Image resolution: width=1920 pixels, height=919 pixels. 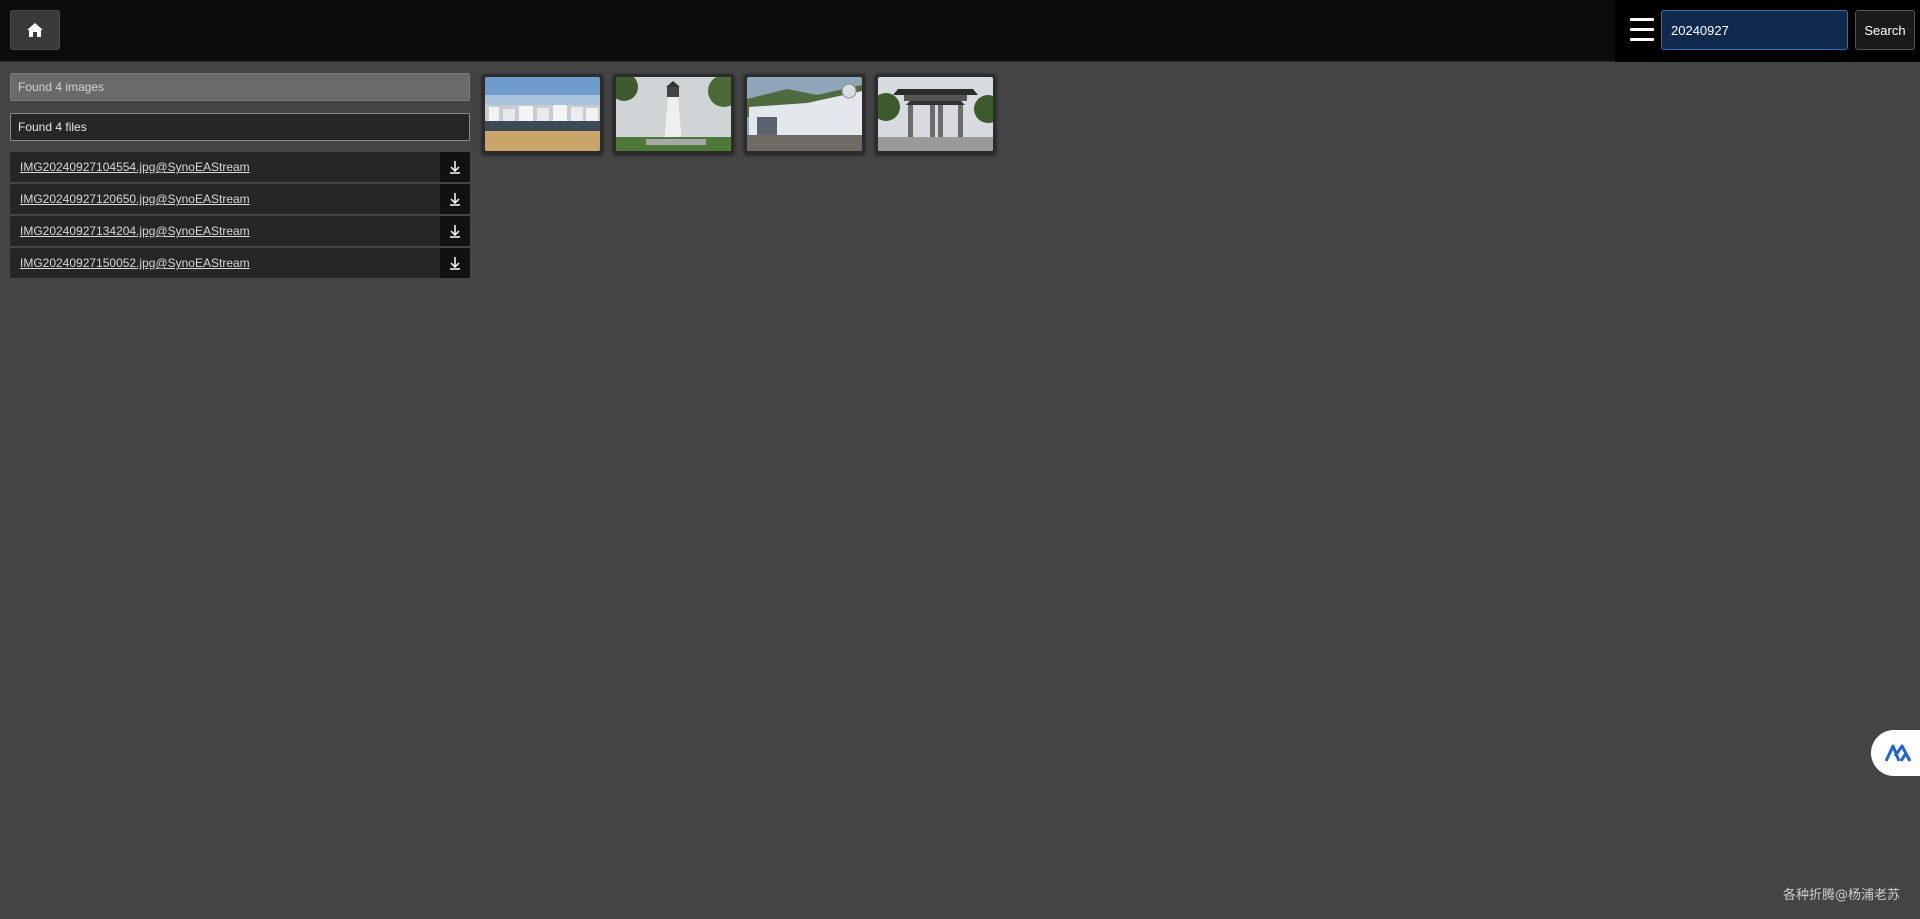 I want to click on hamburger-menu-icon, so click(x=1642, y=30).